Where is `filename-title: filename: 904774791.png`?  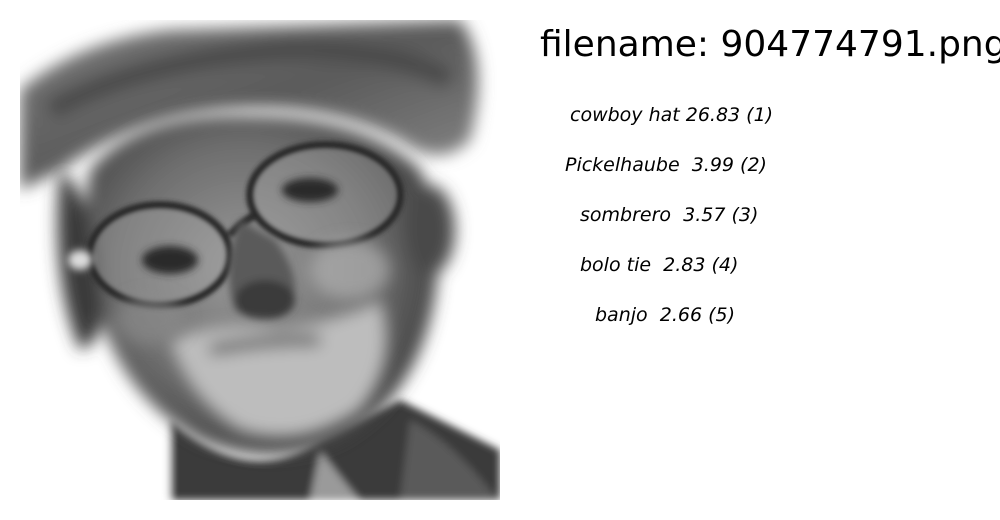 filename-title: filename: 904774791.png is located at coordinates (770, 44).